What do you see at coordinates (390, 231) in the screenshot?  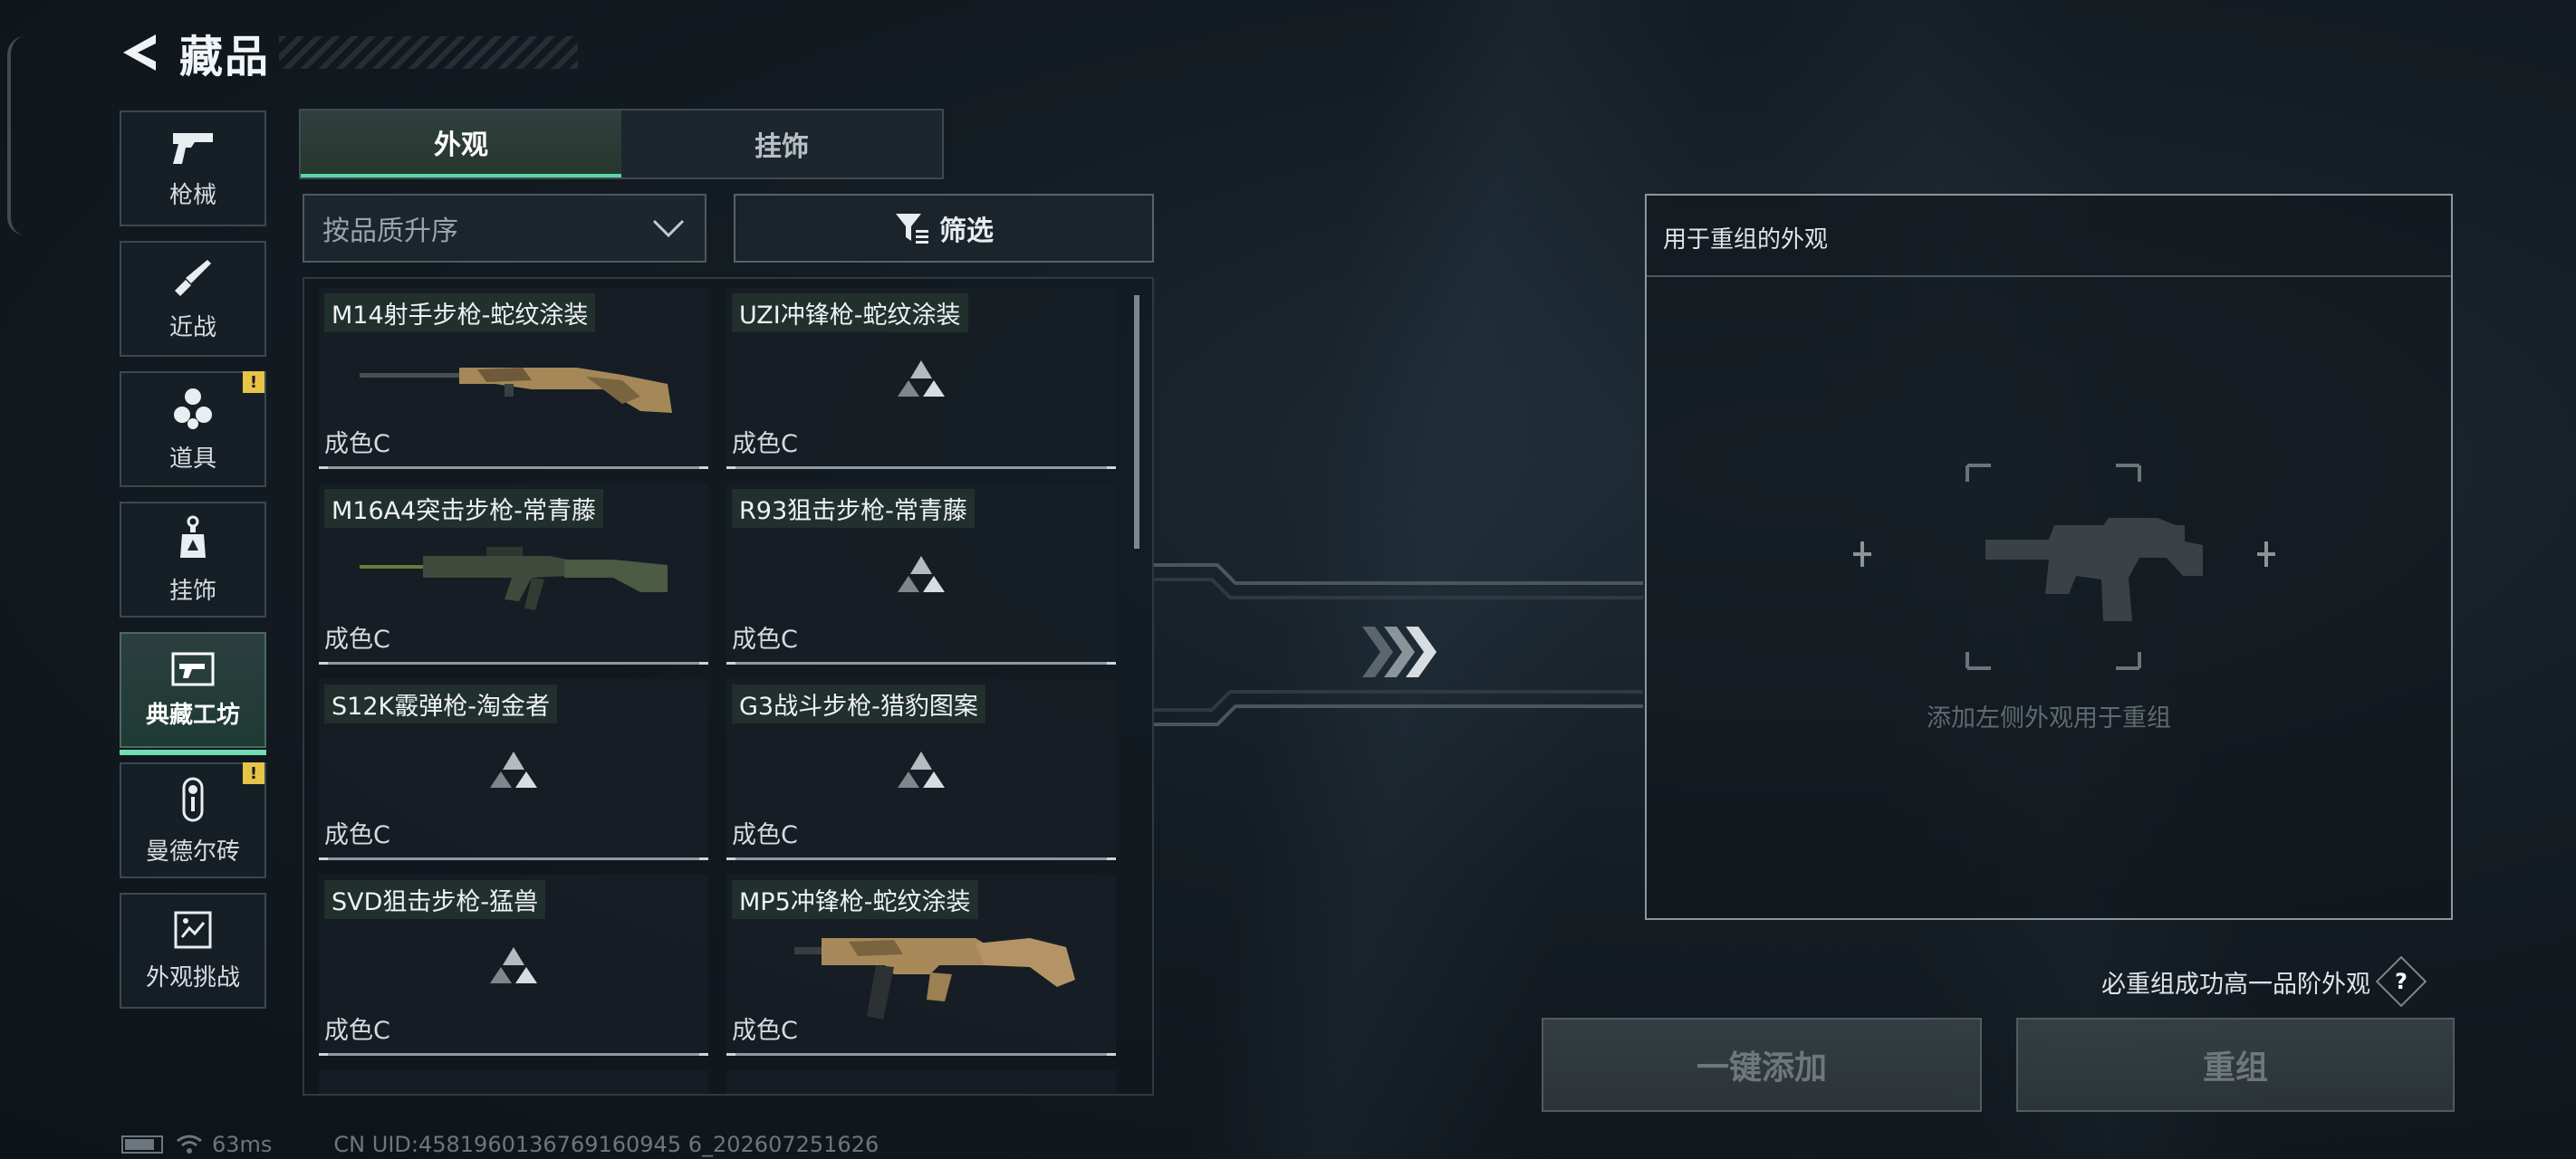 I see `sort-value: 按品质升序` at bounding box center [390, 231].